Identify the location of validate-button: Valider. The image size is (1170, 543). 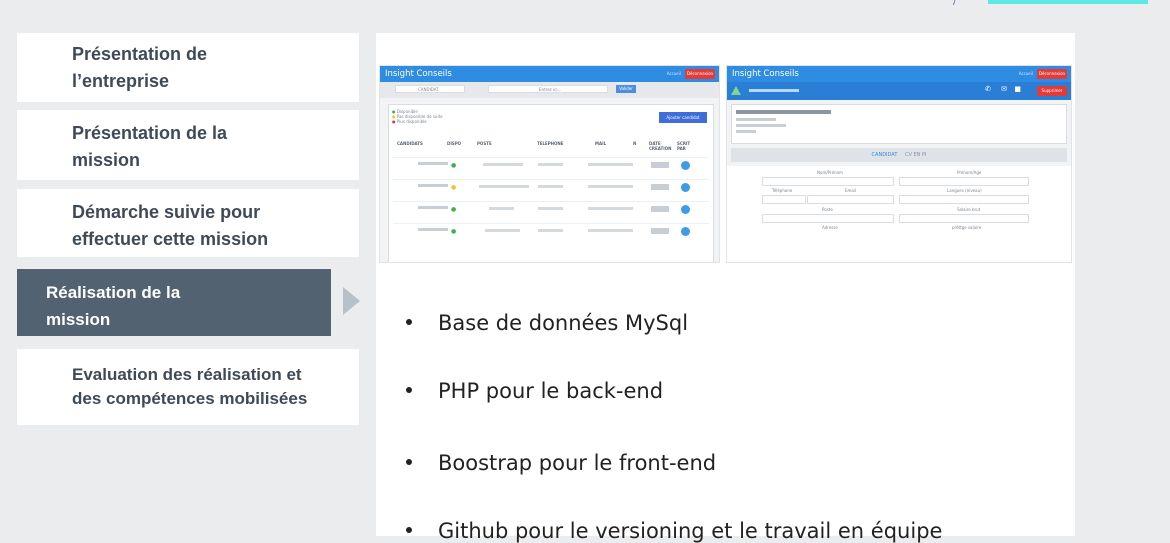
(626, 89).